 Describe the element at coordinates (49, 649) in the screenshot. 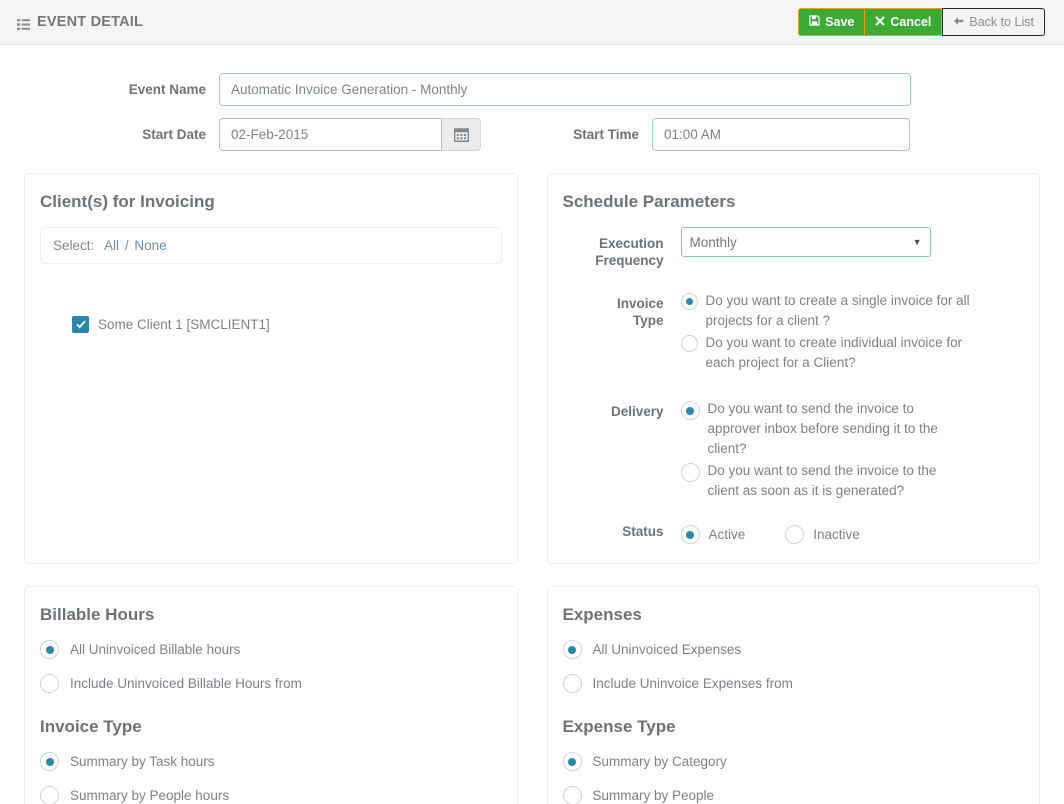

I see `billable-hours-radio-all` at that location.